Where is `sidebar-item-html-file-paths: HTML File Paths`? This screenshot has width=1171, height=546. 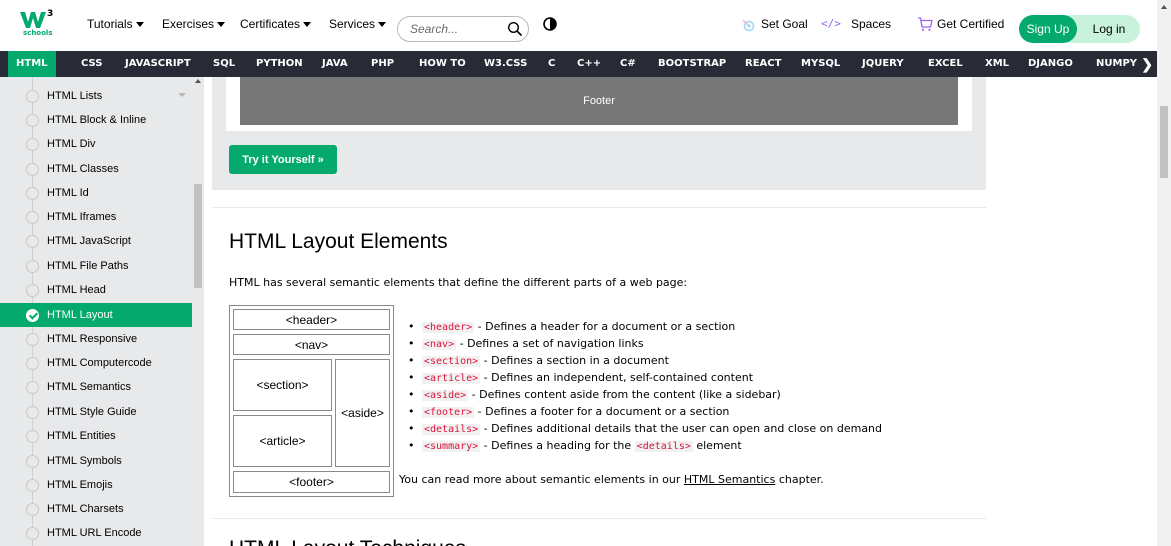
sidebar-item-html-file-paths: HTML File Paths is located at coordinates (96, 266).